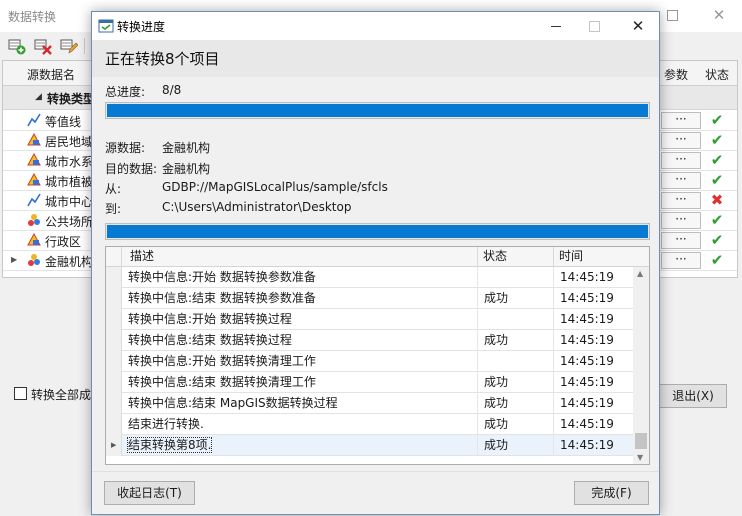 The height and width of the screenshot is (516, 742). Describe the element at coordinates (369, 298) in the screenshot. I see `log-row: 转换中信息:结束 数据转换参数准备 成功 14:45:19` at that location.